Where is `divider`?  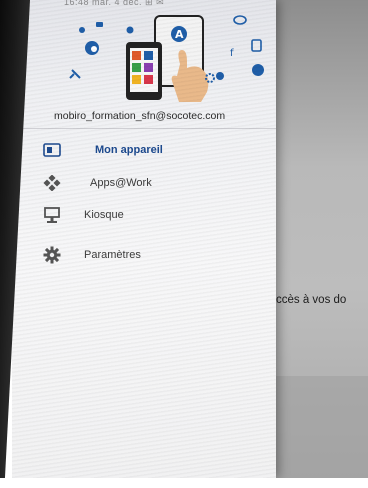 divider is located at coordinates (144, 128).